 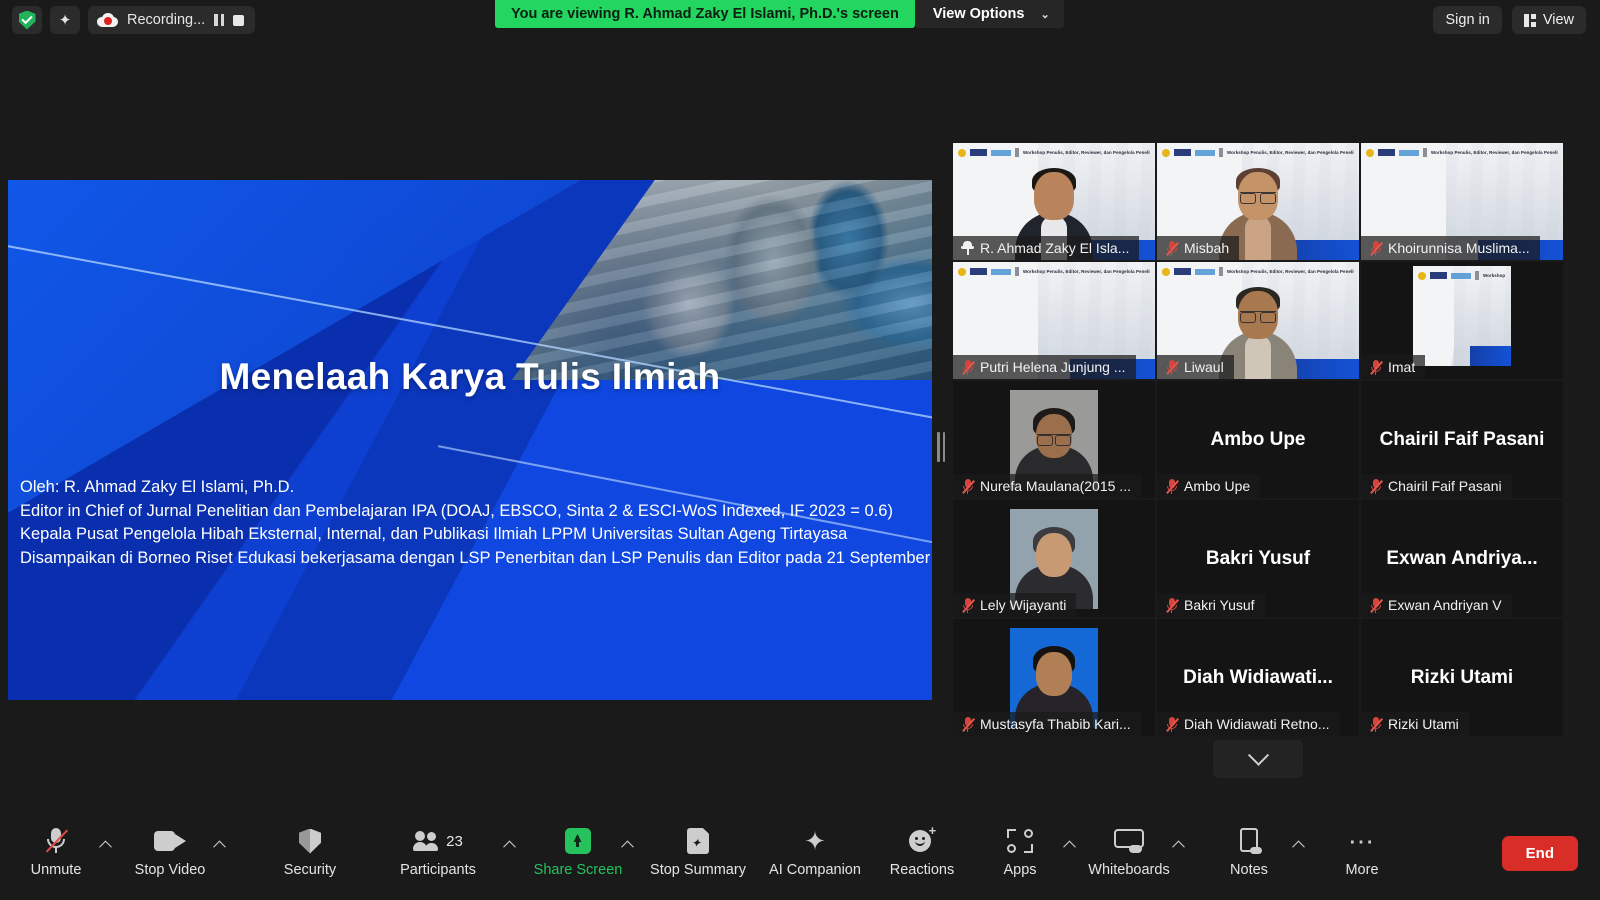 I want to click on toolbar-security-button: Security, so click(x=310, y=852).